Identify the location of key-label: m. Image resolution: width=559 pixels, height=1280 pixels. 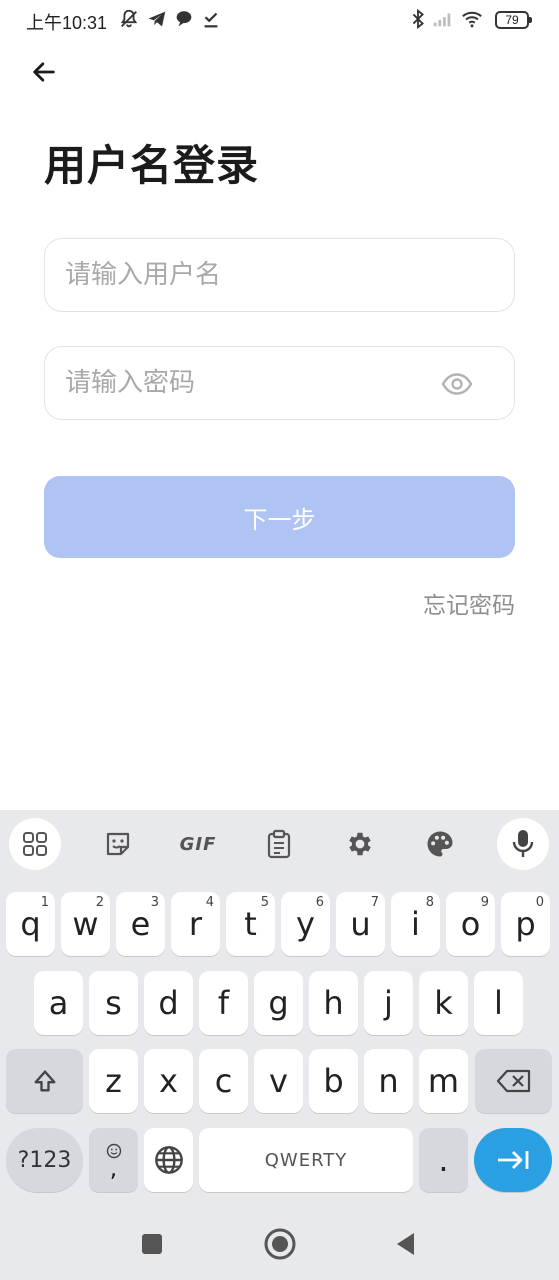
(443, 1081).